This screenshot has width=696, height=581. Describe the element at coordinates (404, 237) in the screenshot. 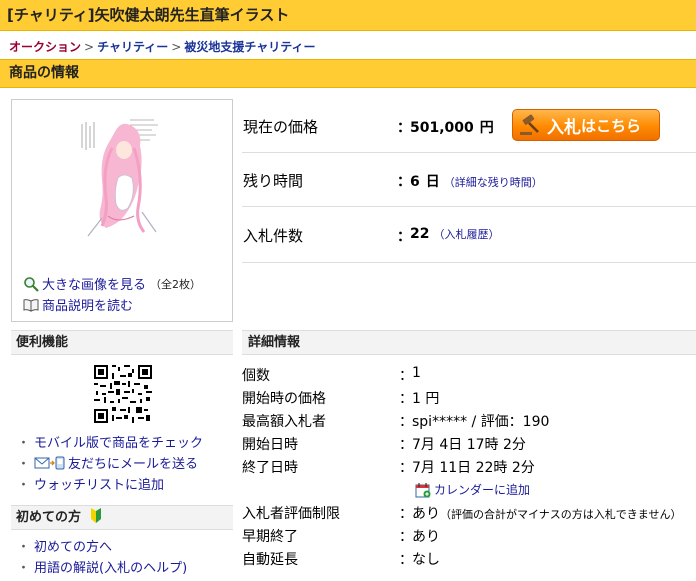

I see `bid-count-colon: ：` at that location.